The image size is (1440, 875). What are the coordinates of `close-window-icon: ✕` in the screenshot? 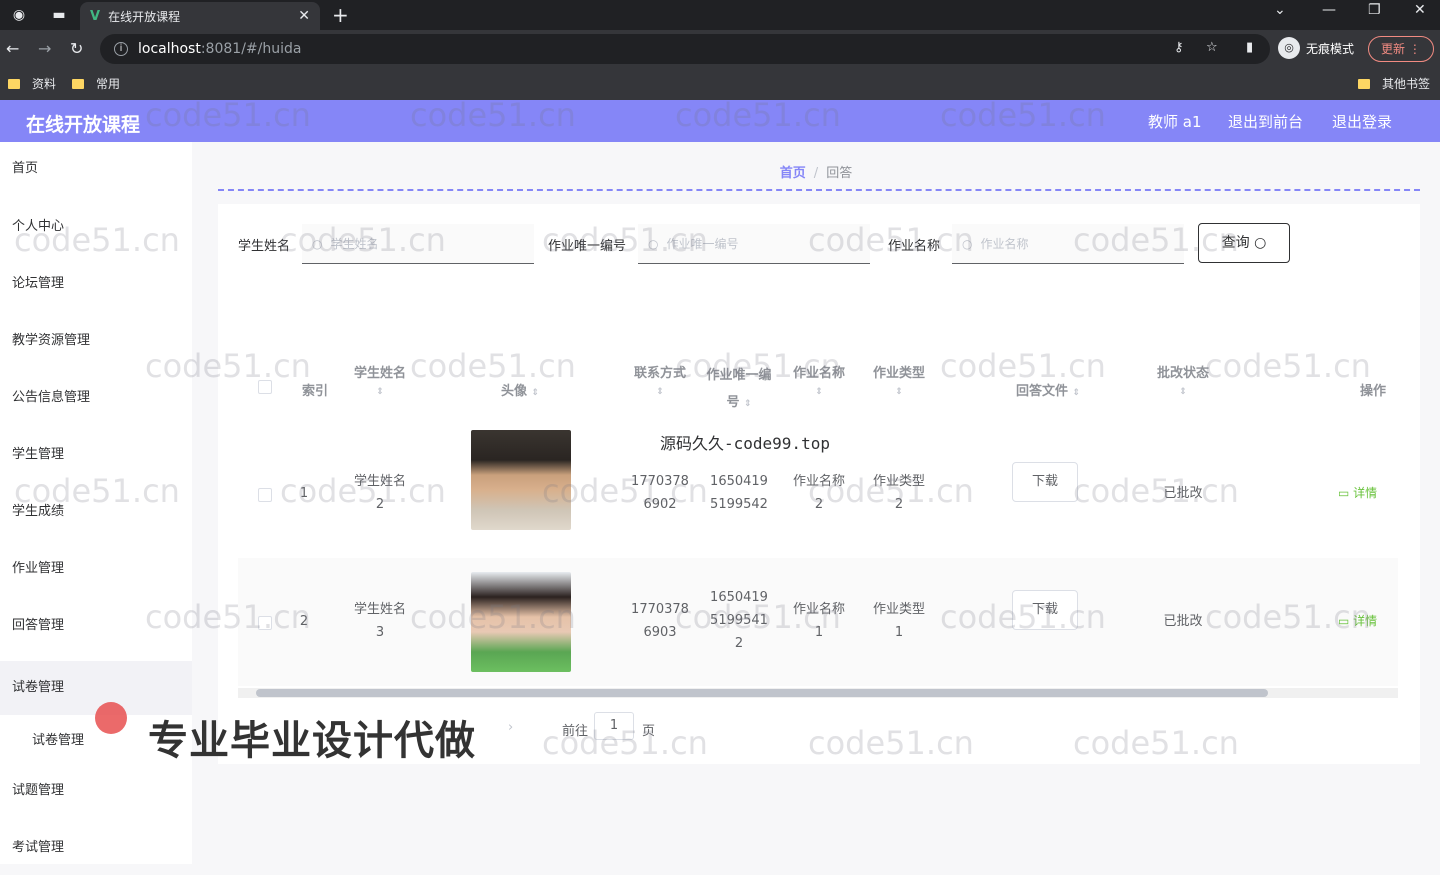 It's located at (1420, 10).